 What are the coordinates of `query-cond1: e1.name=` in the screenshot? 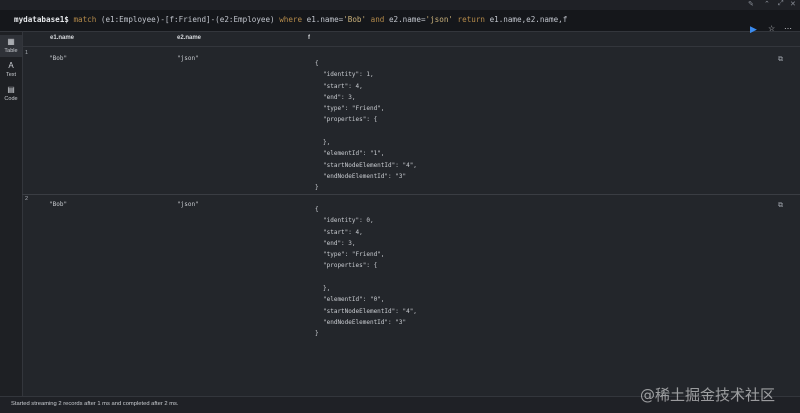 It's located at (325, 19).